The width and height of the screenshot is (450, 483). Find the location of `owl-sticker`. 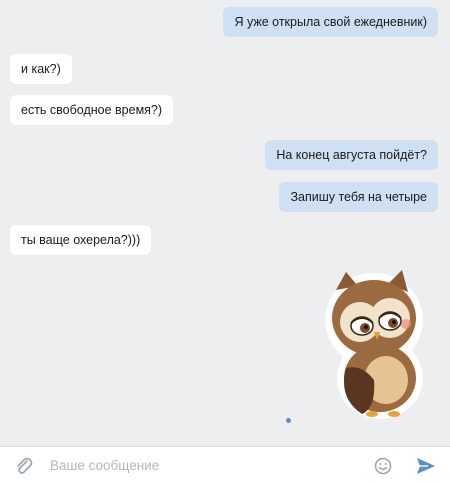

owl-sticker is located at coordinates (376, 344).